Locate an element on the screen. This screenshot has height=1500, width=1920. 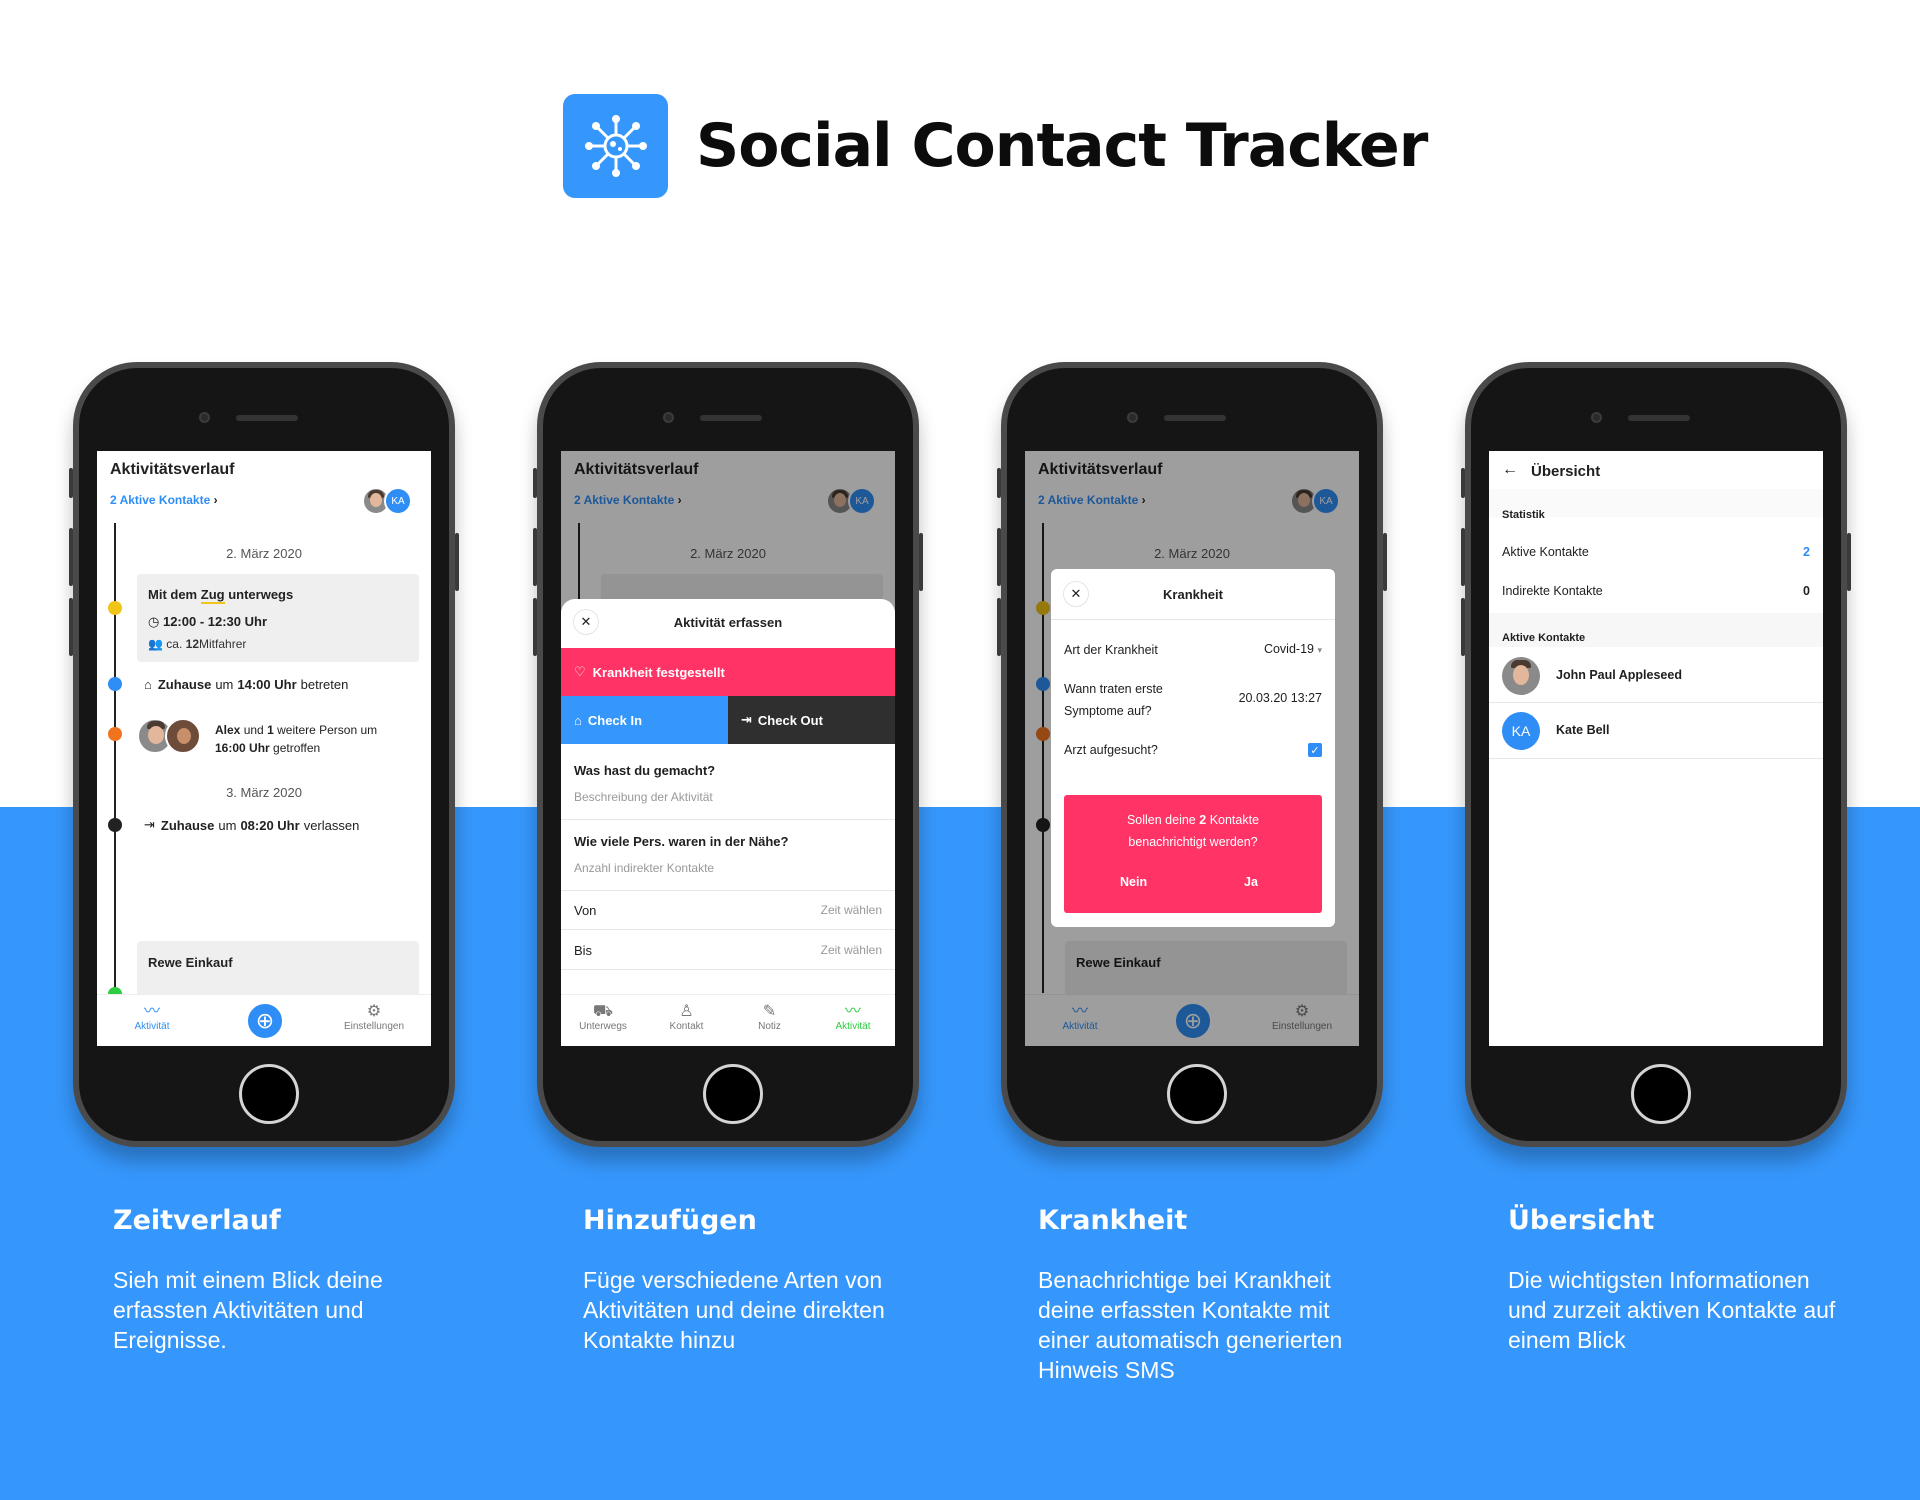
check-icon: ✓ is located at coordinates (1315, 750).